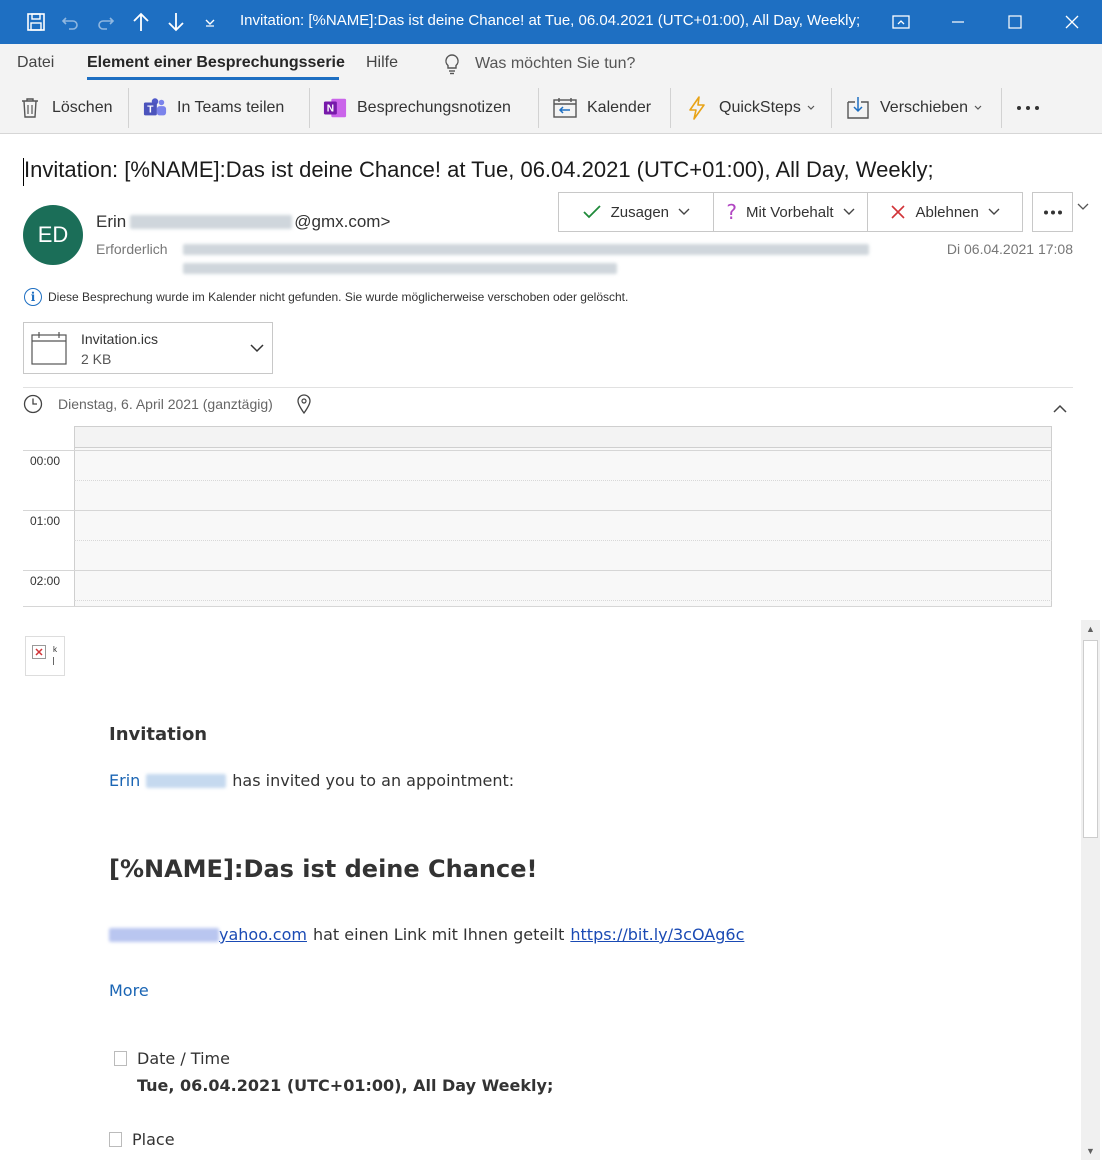 This screenshot has height=1163, width=1102. What do you see at coordinates (111, 221) in the screenshot?
I see `sender-first-name: Erin` at bounding box center [111, 221].